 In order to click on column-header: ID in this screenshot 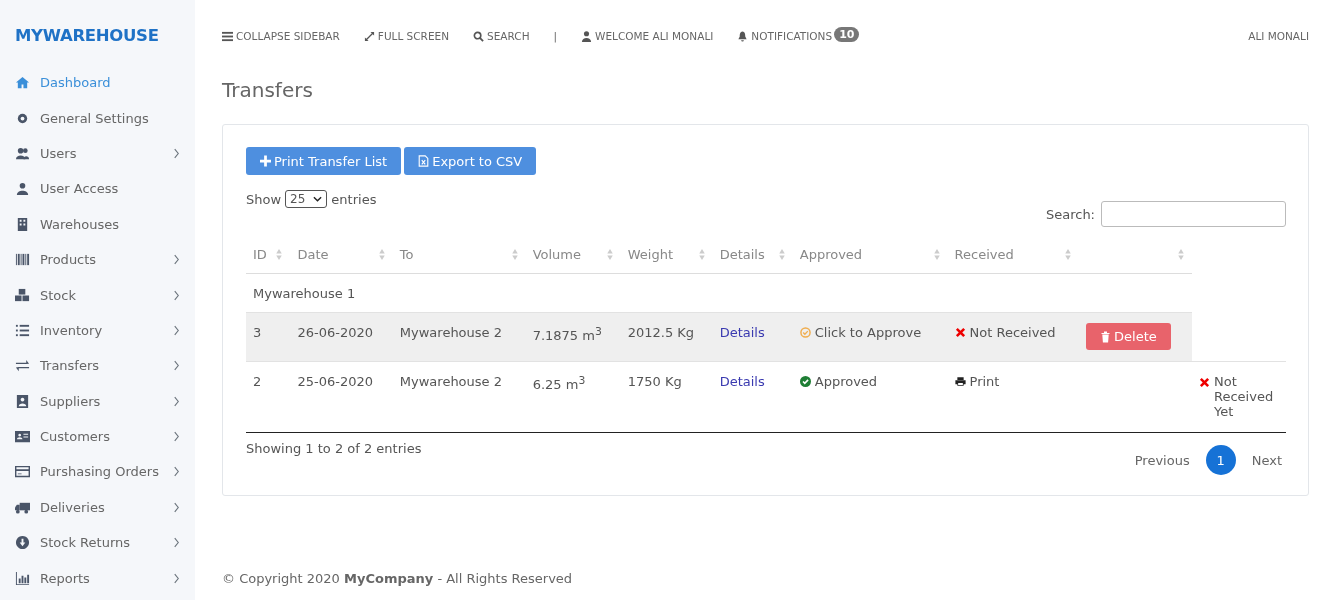, I will do `click(268, 254)`.